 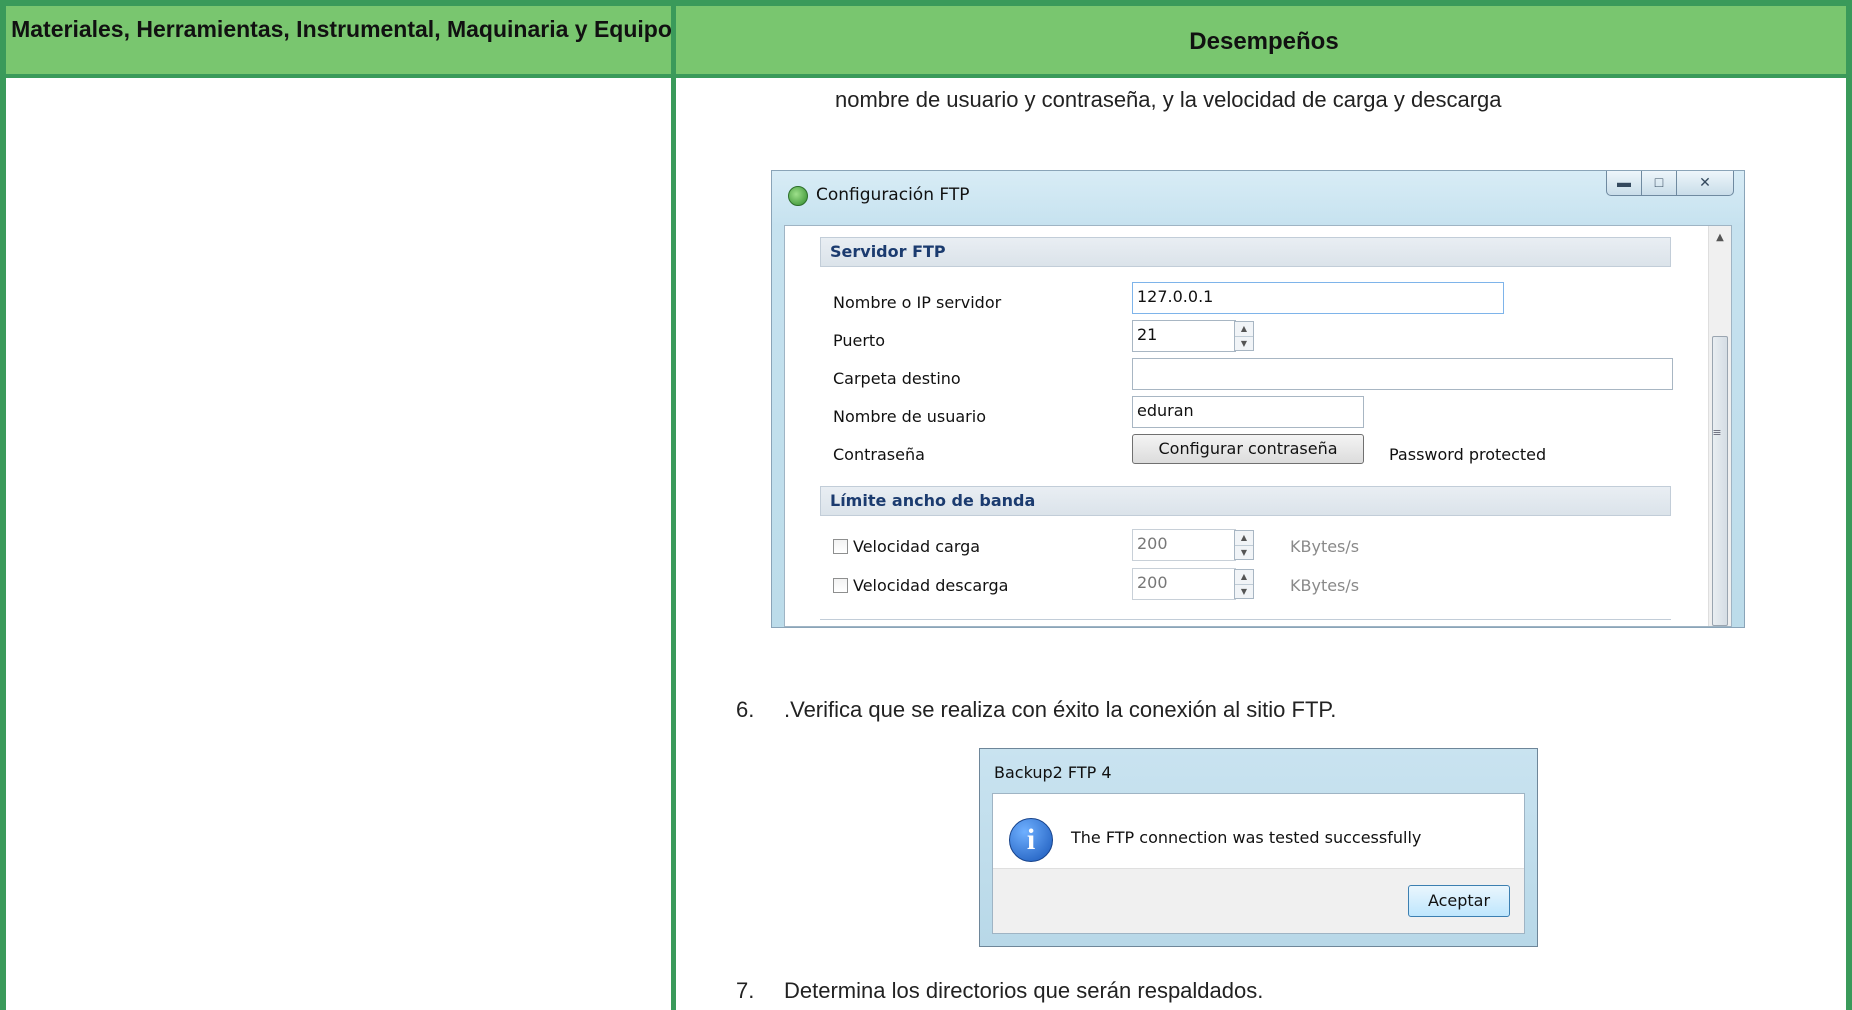 I want to click on dialog-title: Backup2 FTP 4, so click(x=1053, y=772).